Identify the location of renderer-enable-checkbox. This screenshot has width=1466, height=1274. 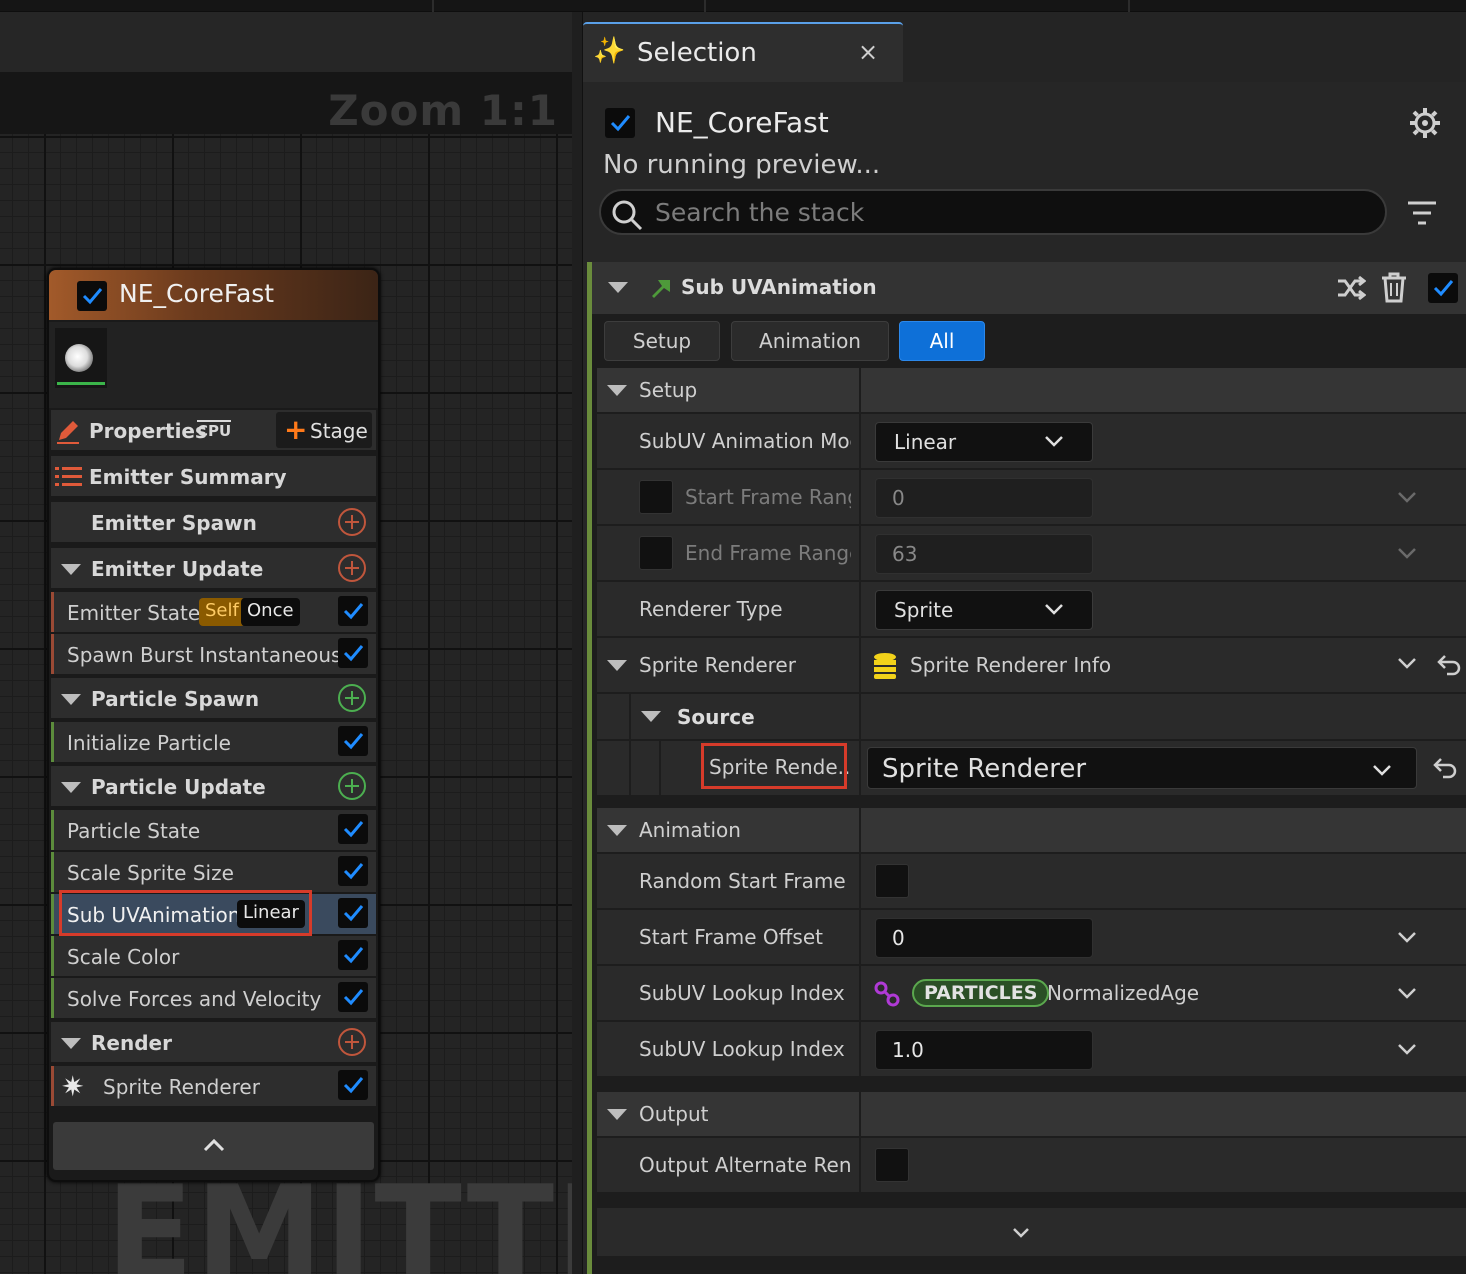
(353, 1085).